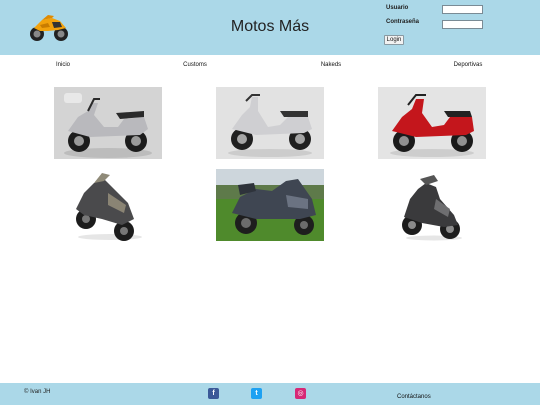  I want to click on nav-item-deportivas: Deportivas, so click(468, 65).